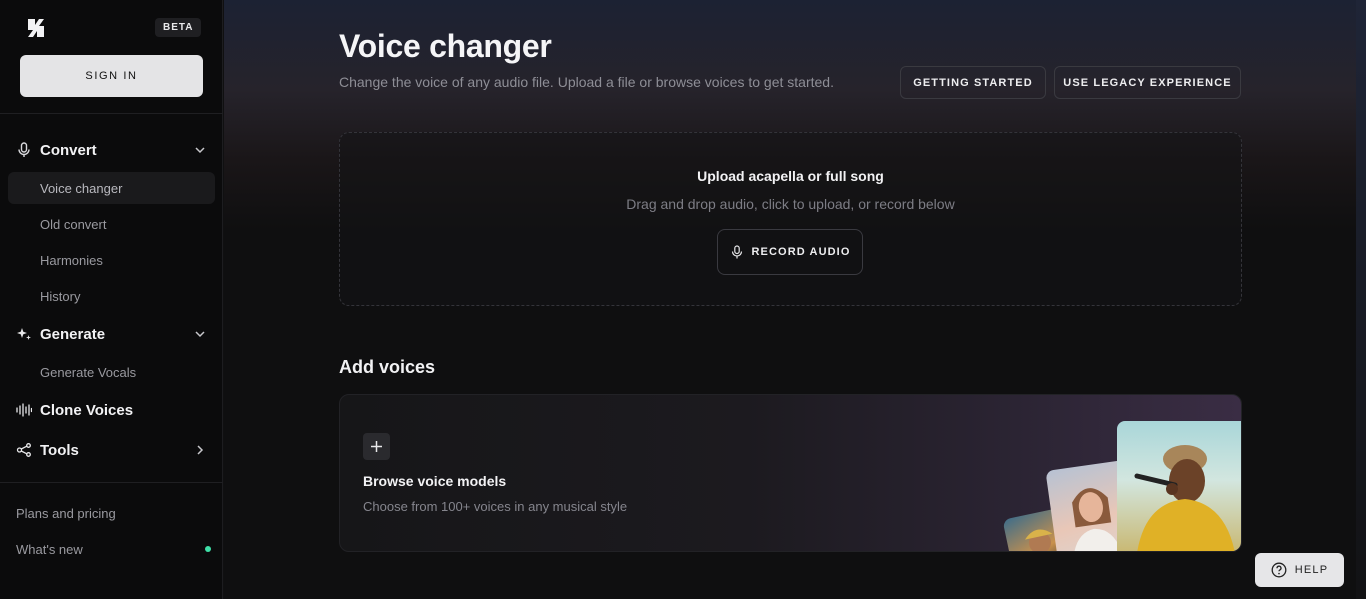 This screenshot has height=599, width=1366. I want to click on nav-section-label: Convert, so click(68, 150).